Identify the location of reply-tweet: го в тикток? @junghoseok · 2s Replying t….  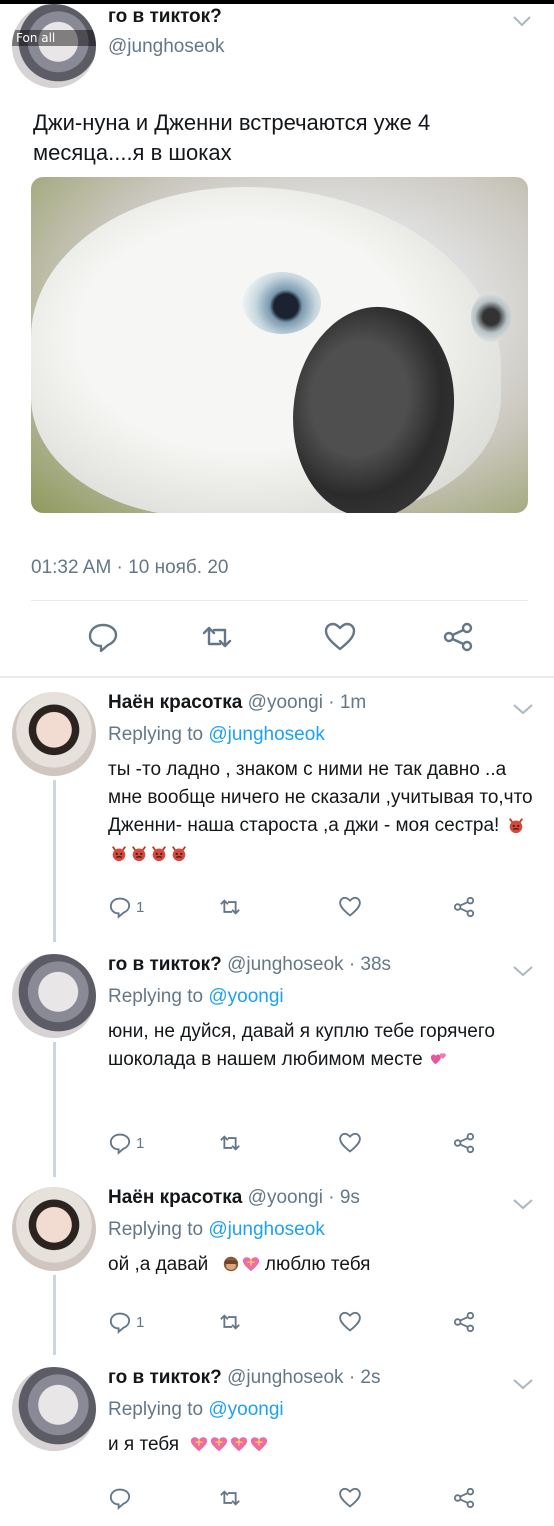
(277, 1440).